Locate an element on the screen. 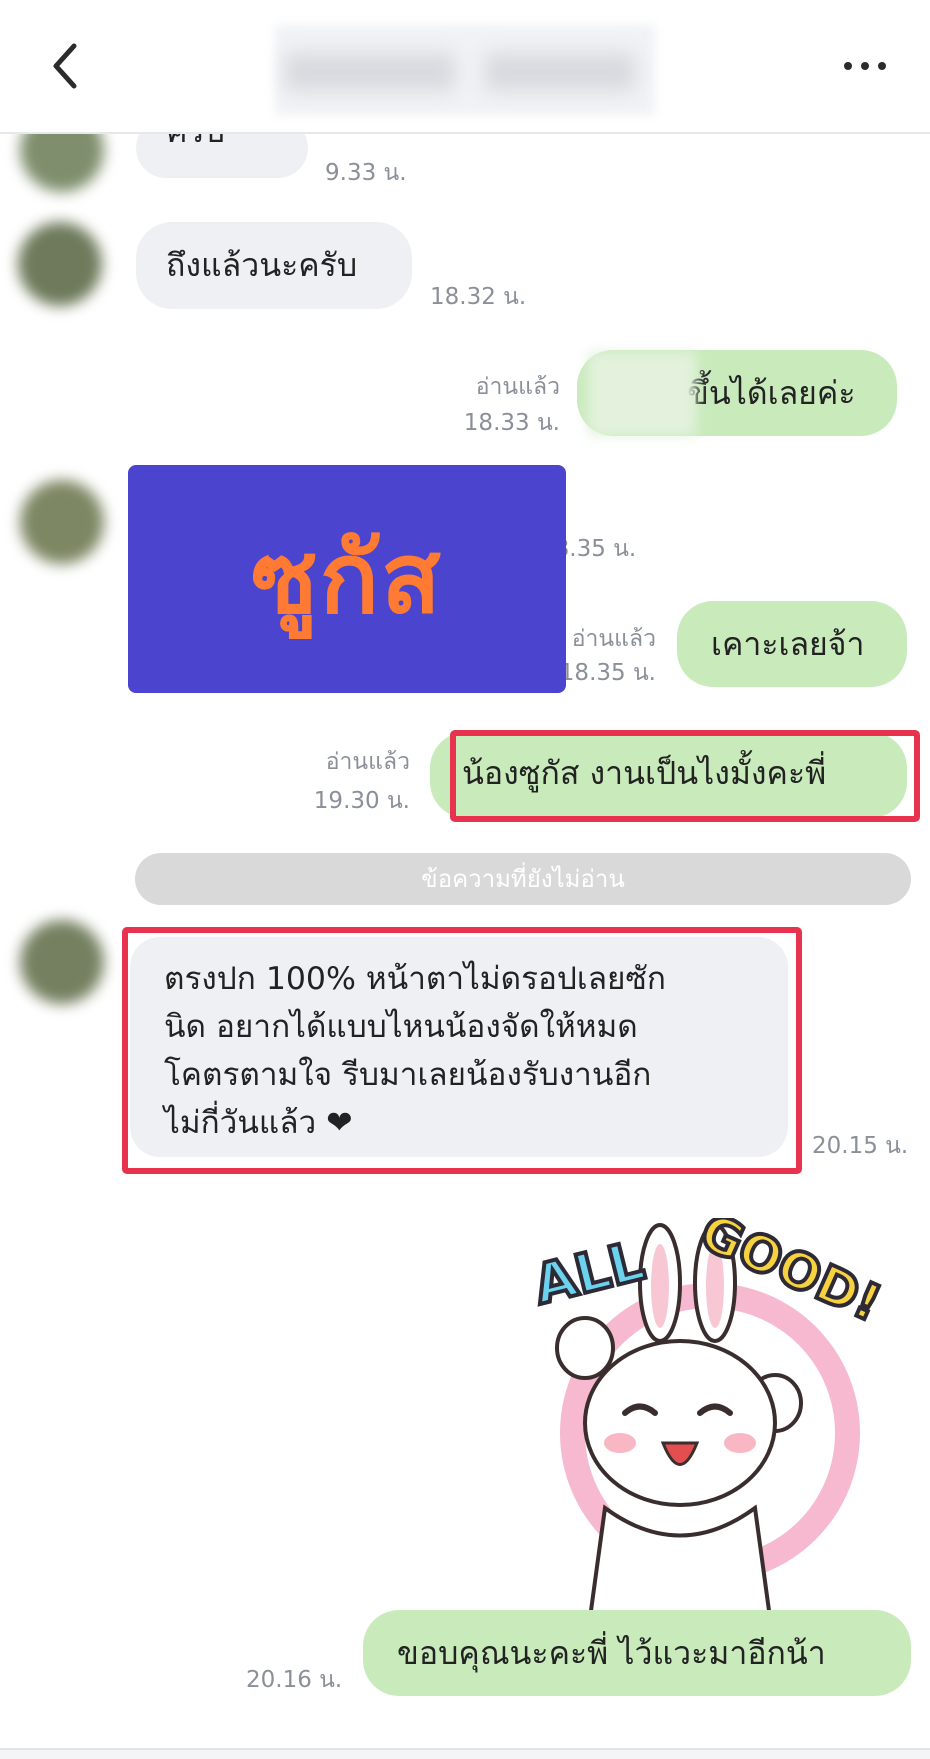  more-horizontal-icon is located at coordinates (865, 66).